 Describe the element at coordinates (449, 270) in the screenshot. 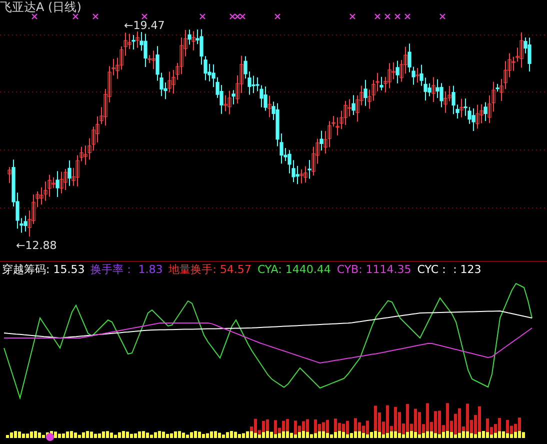

I see `indicator-value: CYC： : 123` at that location.